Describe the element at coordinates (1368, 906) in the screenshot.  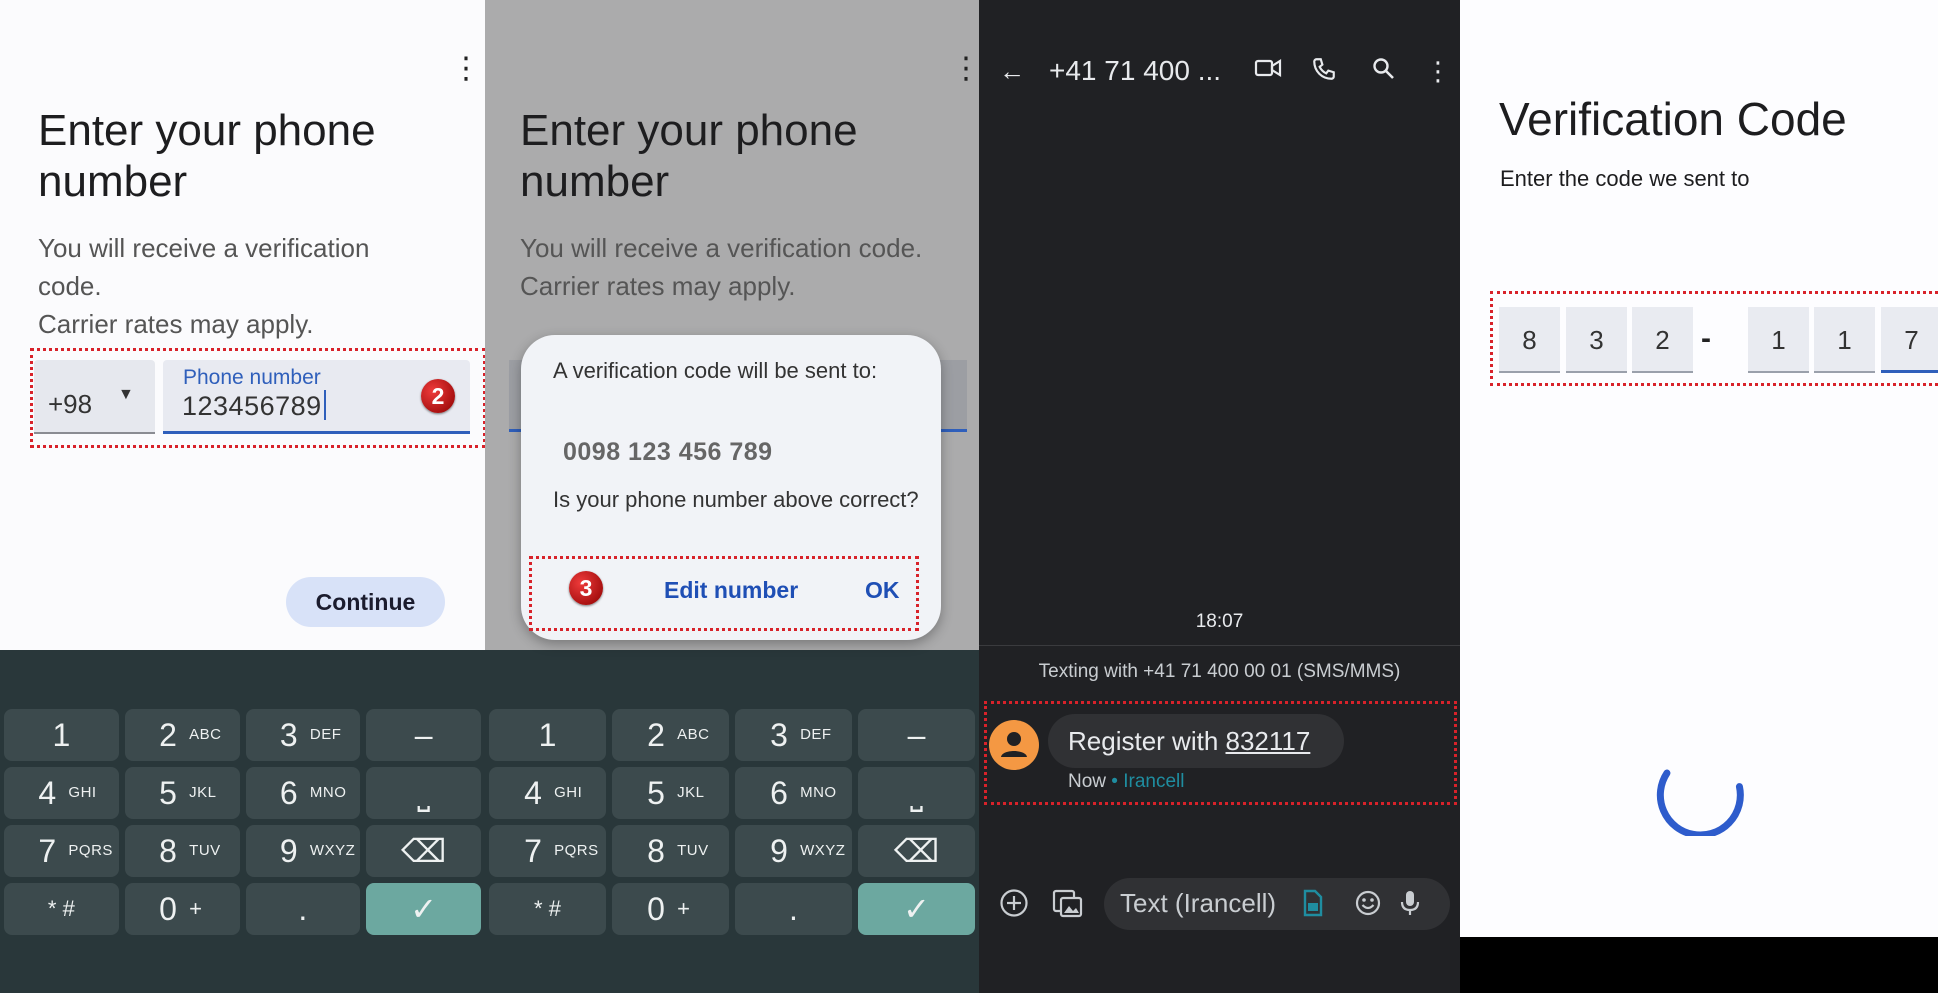
I see `emoji-icon` at that location.